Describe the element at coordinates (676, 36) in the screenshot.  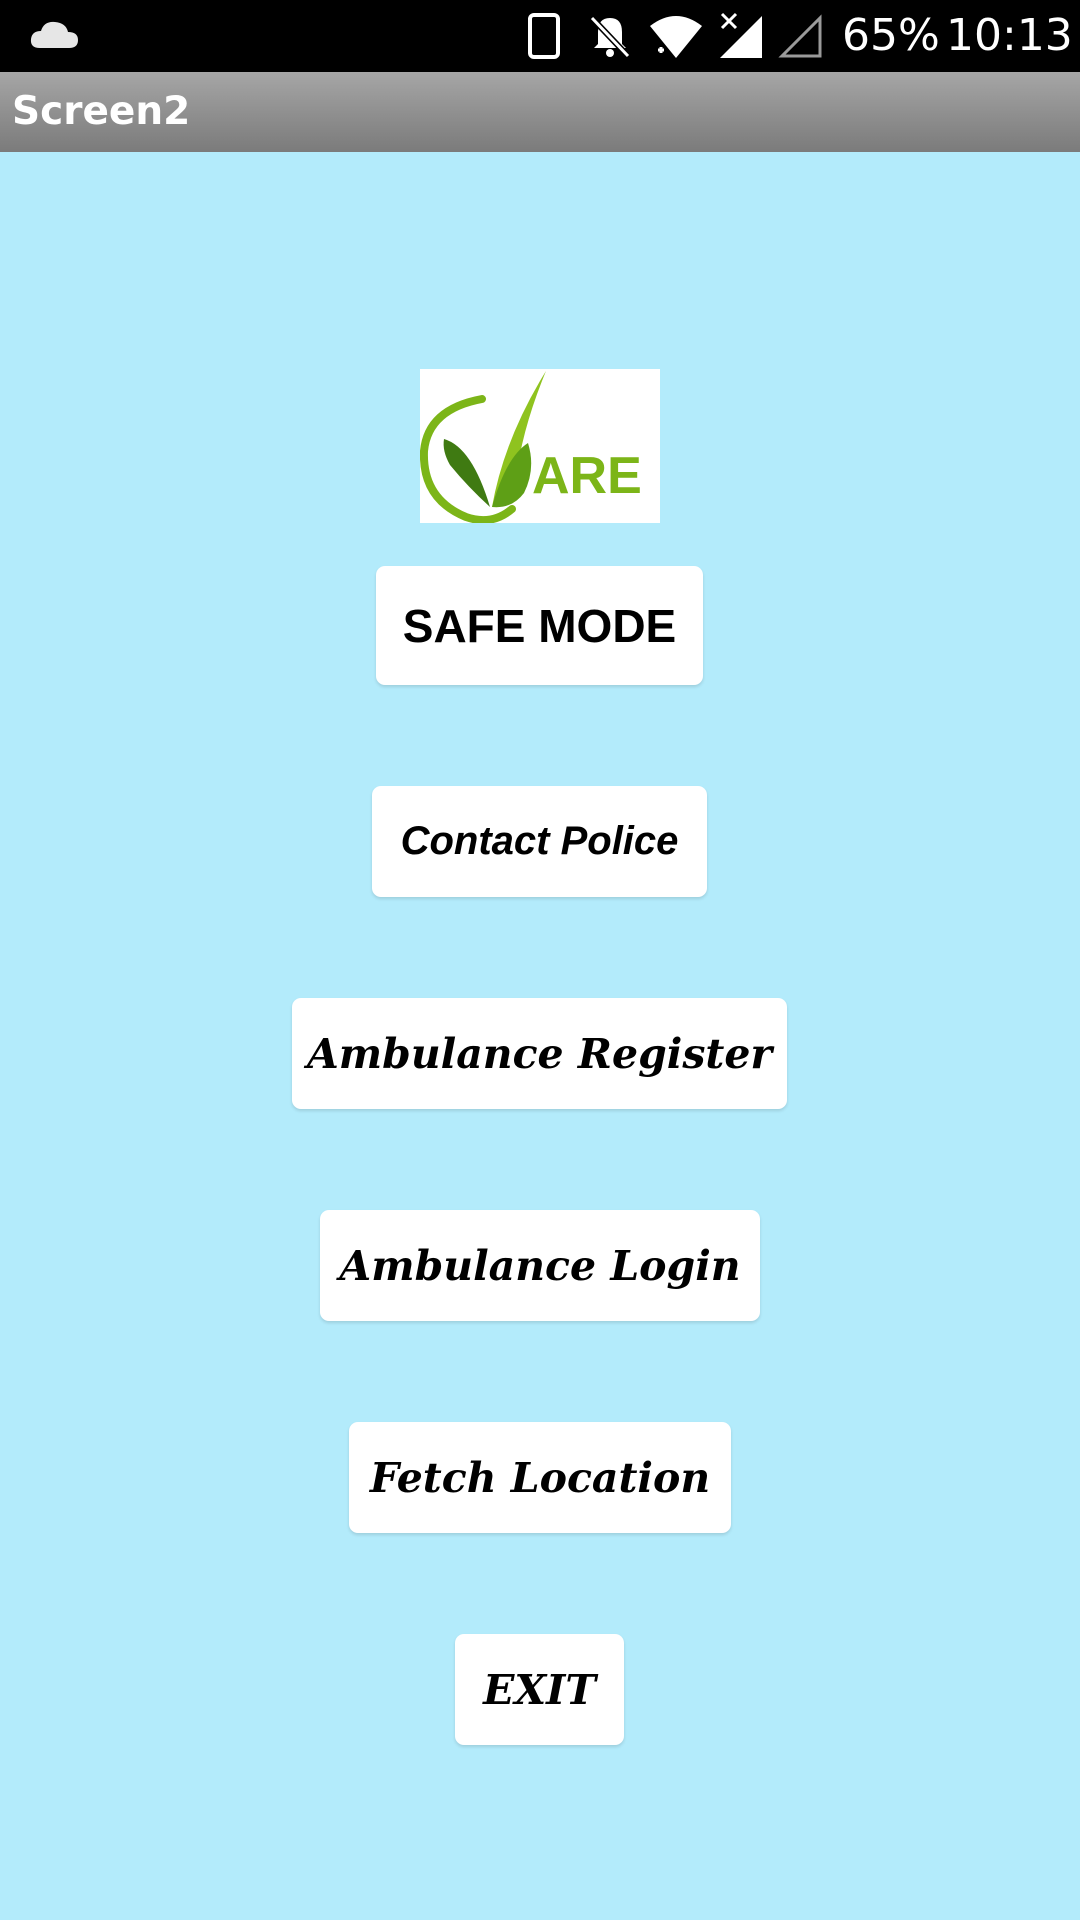
I see `wifi-icon` at that location.